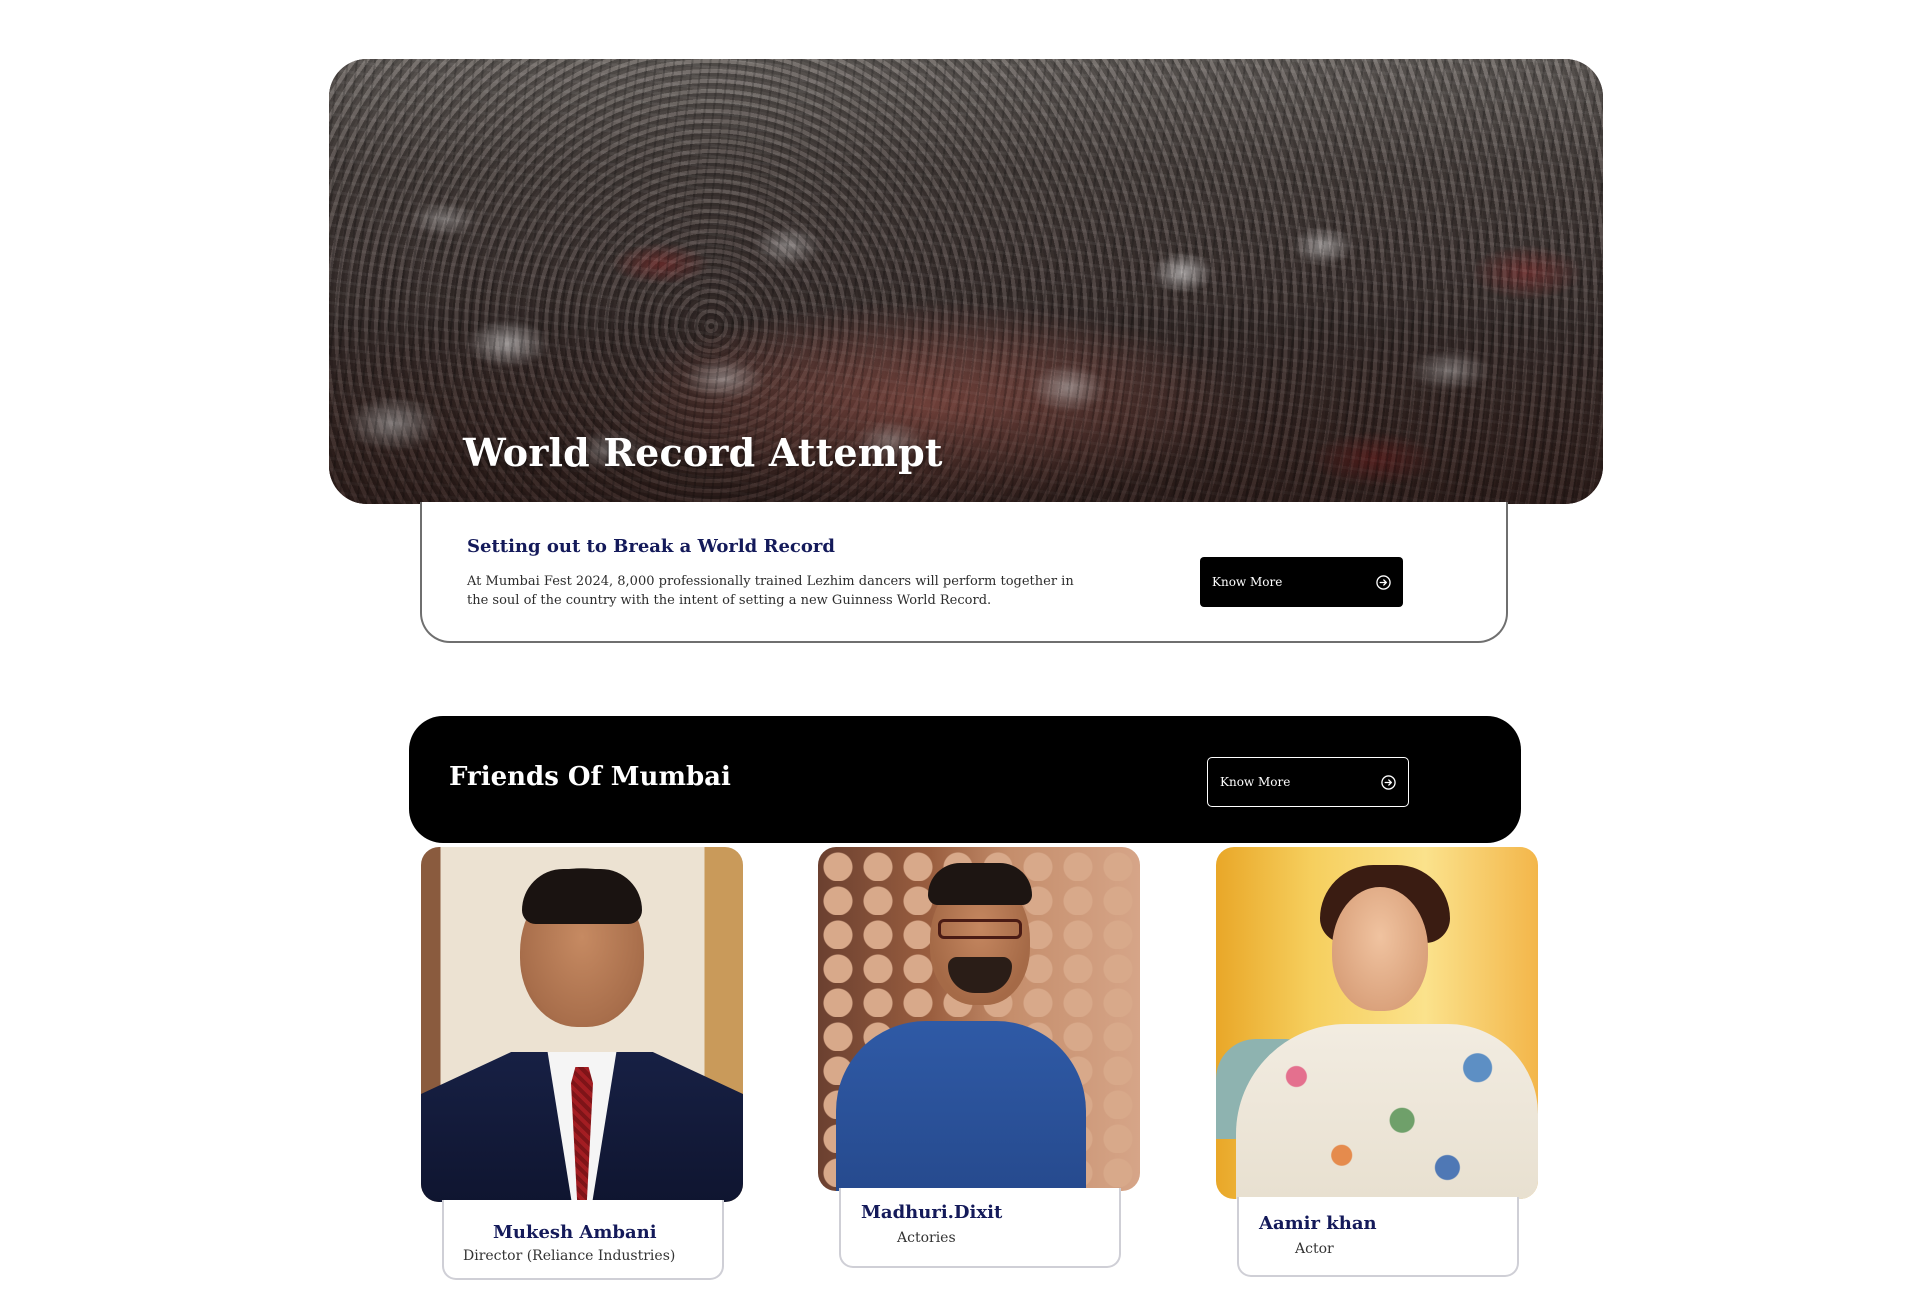  Describe the element at coordinates (590, 777) in the screenshot. I see `friends-title: Friends Of Mumbai` at that location.